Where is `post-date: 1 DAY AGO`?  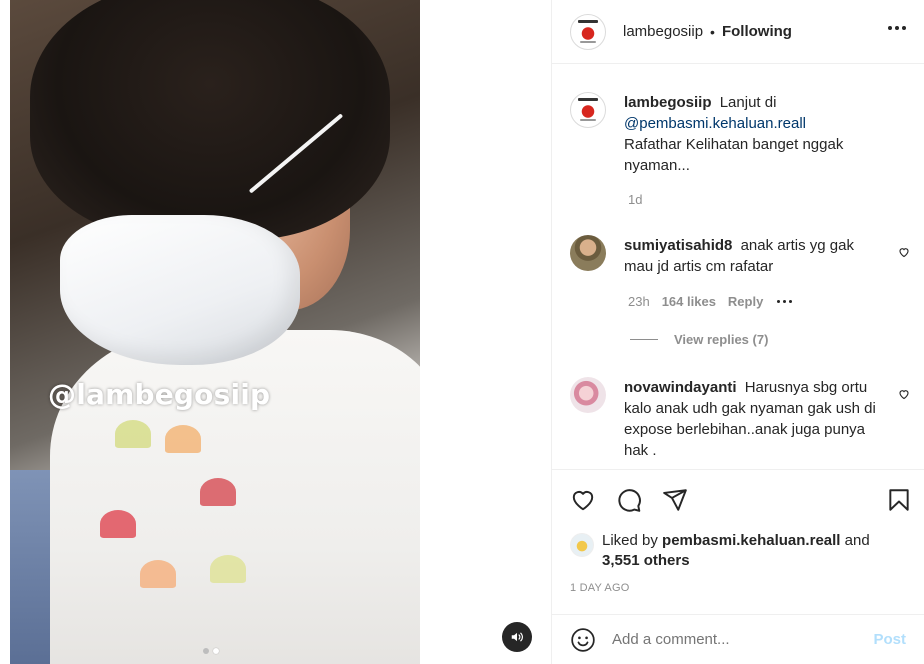
post-date: 1 DAY AGO is located at coordinates (599, 588).